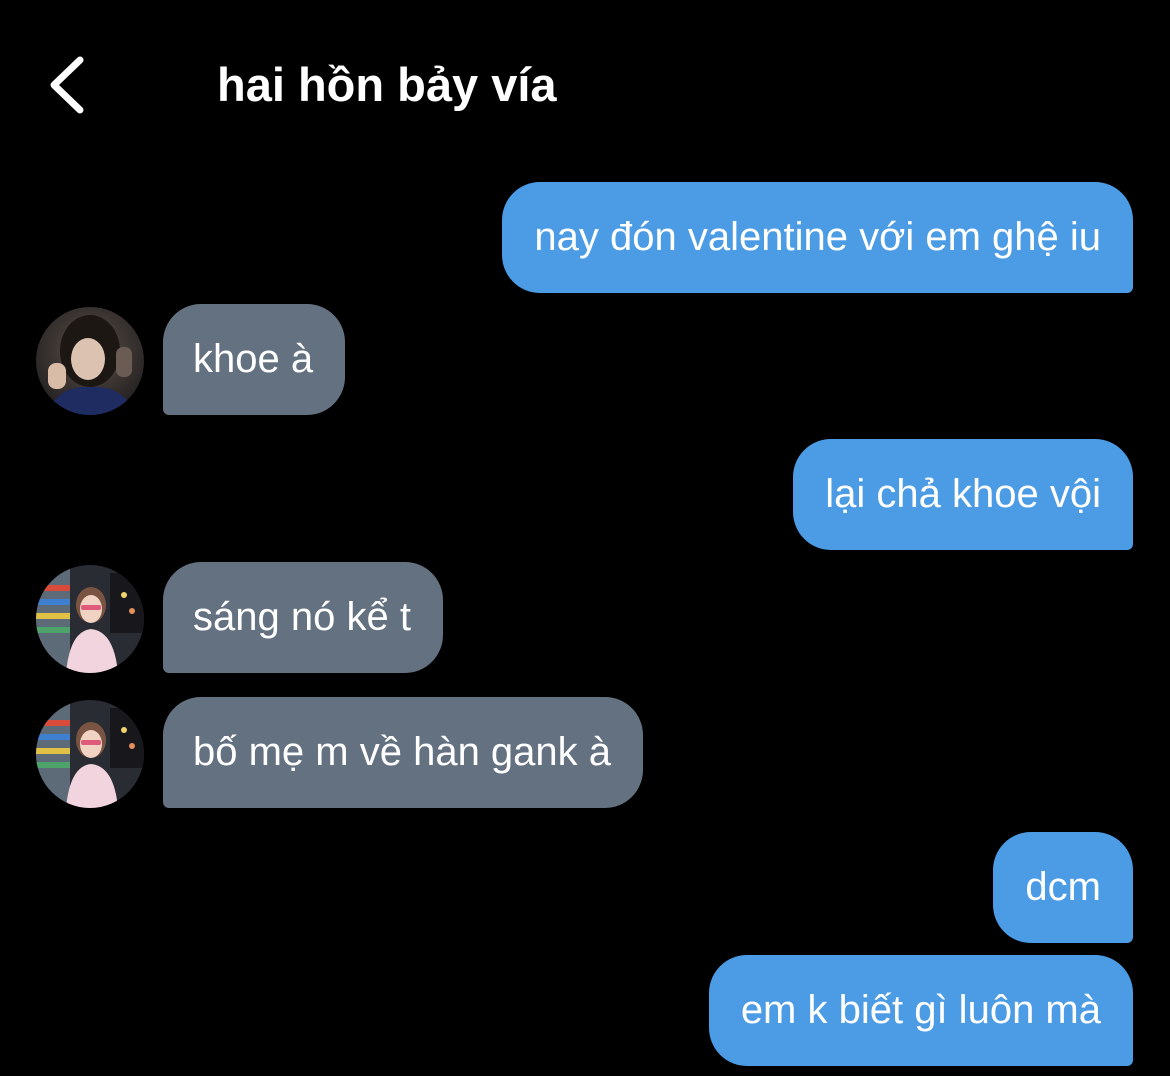 The height and width of the screenshot is (1076, 1170). What do you see at coordinates (920, 1010) in the screenshot?
I see `outgoing-message: em k biết gì luôn mà` at bounding box center [920, 1010].